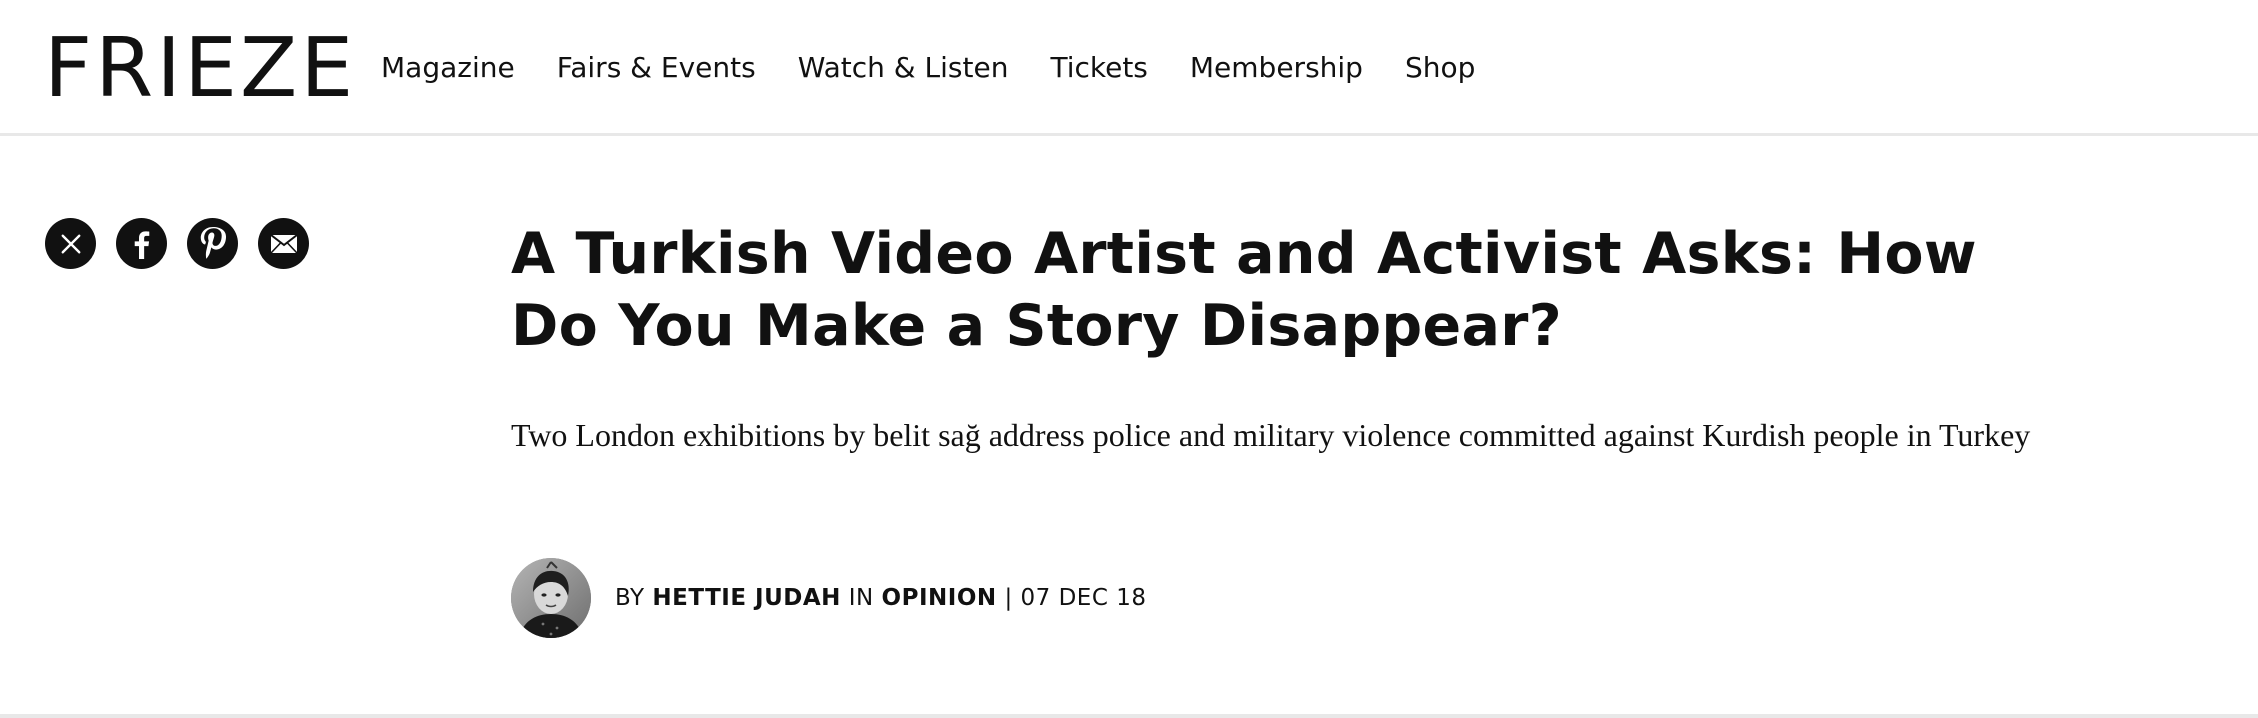 This screenshot has width=2258, height=718. I want to click on author-photo, so click(551, 598).